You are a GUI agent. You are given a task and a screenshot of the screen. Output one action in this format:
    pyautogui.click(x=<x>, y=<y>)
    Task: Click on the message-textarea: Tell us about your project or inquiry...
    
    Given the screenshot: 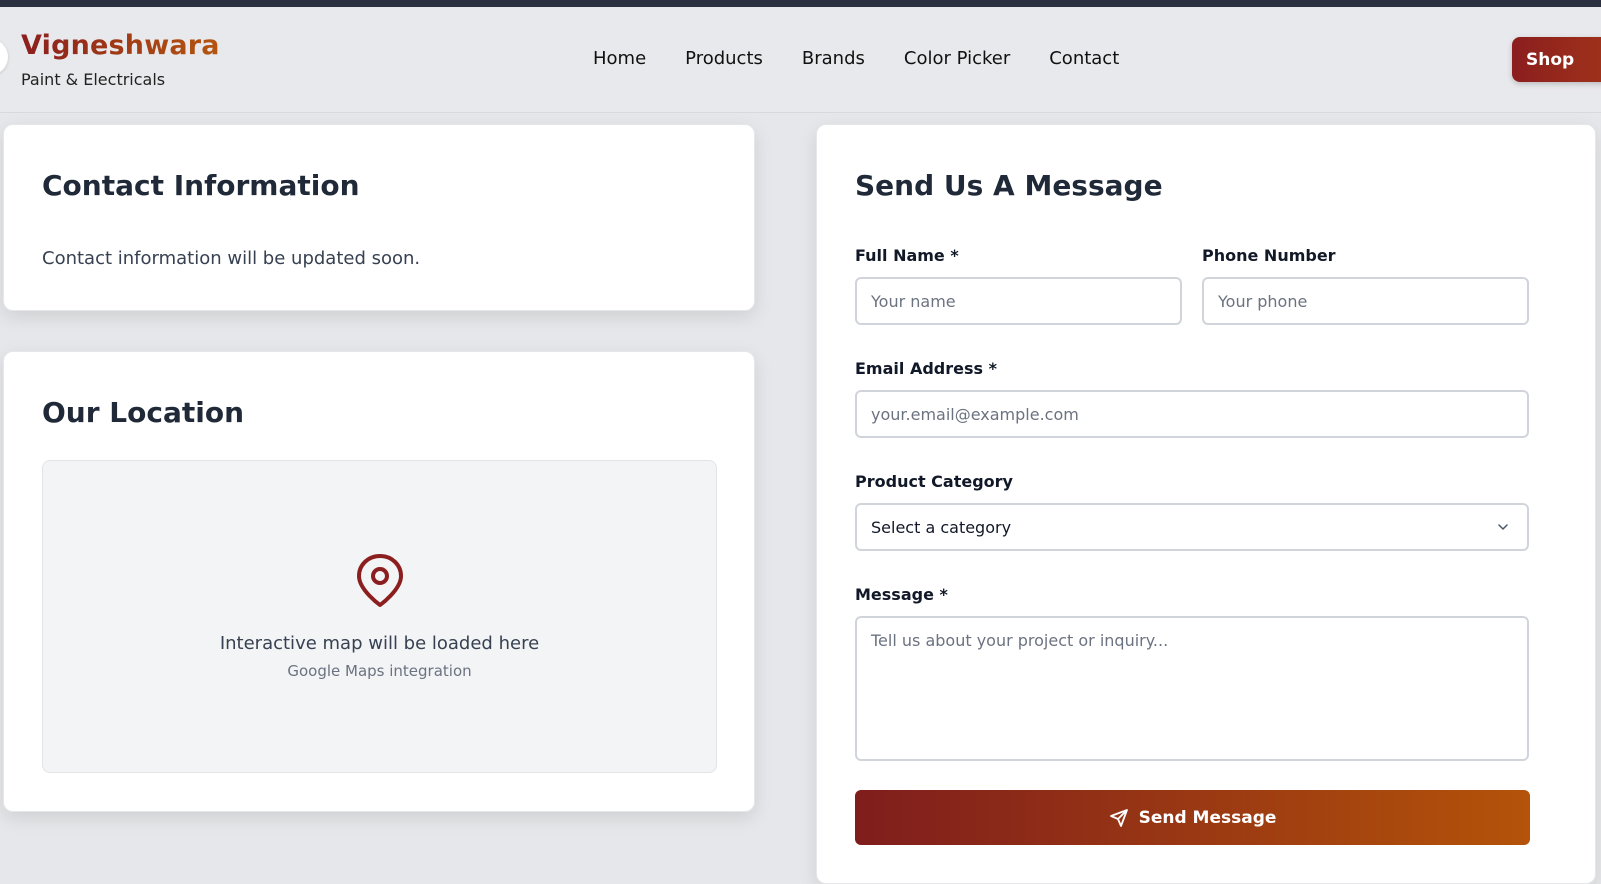 What is the action you would take?
    pyautogui.click(x=1192, y=688)
    